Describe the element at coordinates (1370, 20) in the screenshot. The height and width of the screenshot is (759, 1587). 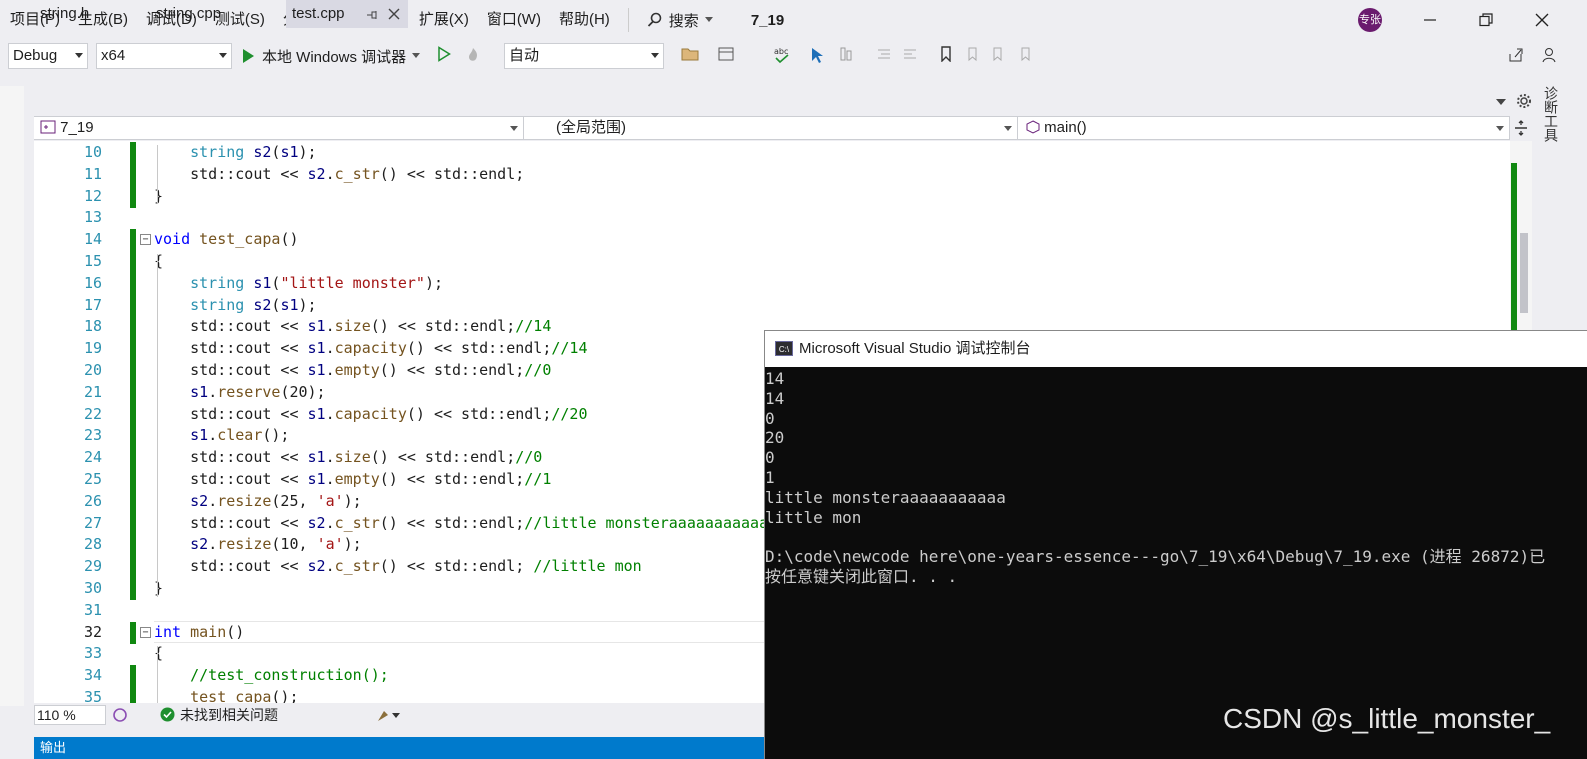
I see `avatar: 专张` at that location.